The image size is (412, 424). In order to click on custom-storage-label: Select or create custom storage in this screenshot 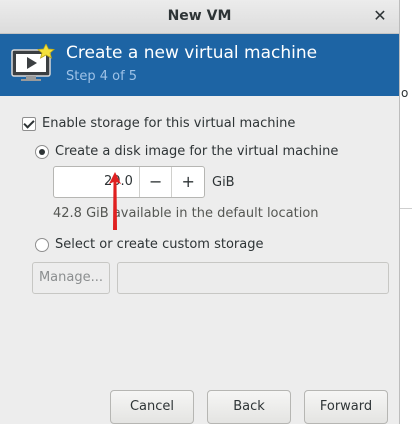, I will do `click(159, 244)`.